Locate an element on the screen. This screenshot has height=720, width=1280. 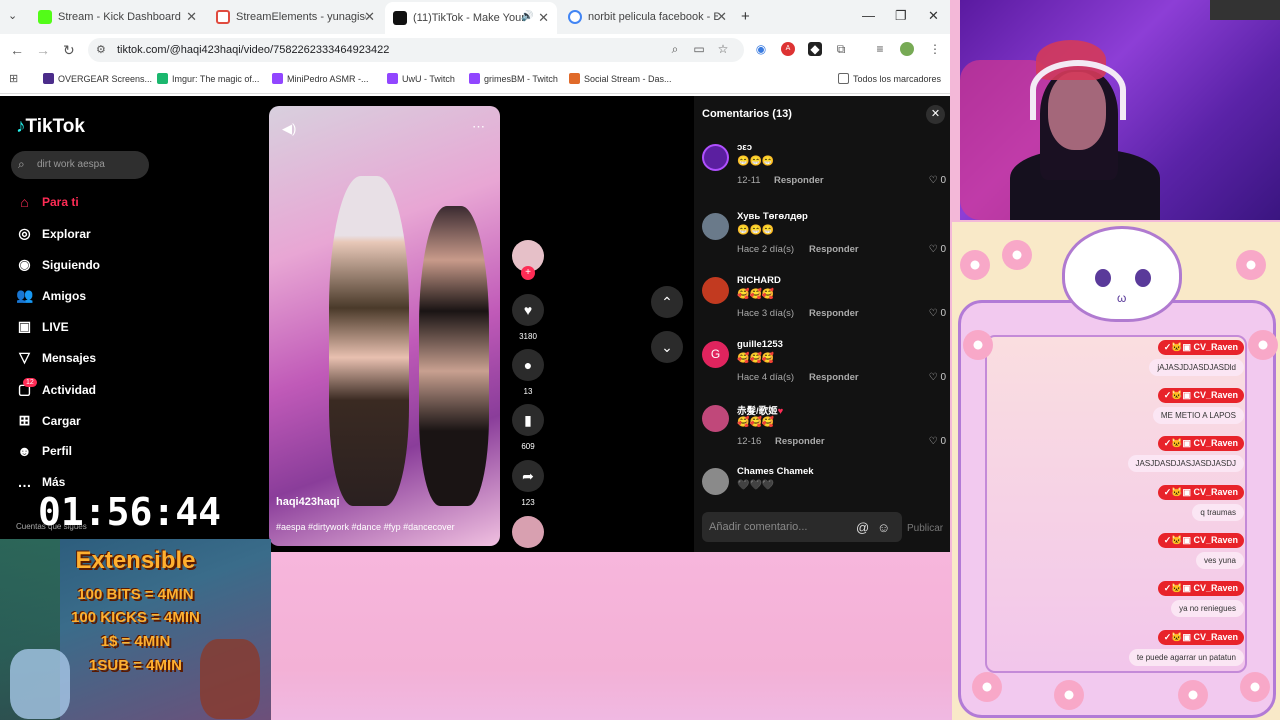
reload-icon: ↻ is located at coordinates (69, 50).